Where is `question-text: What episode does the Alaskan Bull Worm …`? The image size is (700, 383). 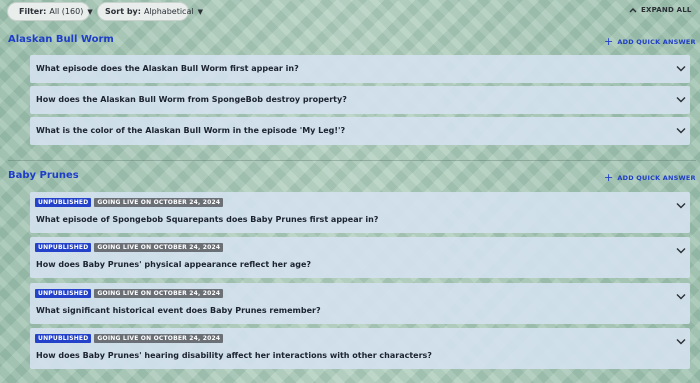
question-text: What episode does the Alaskan Bull Worm … is located at coordinates (167, 68).